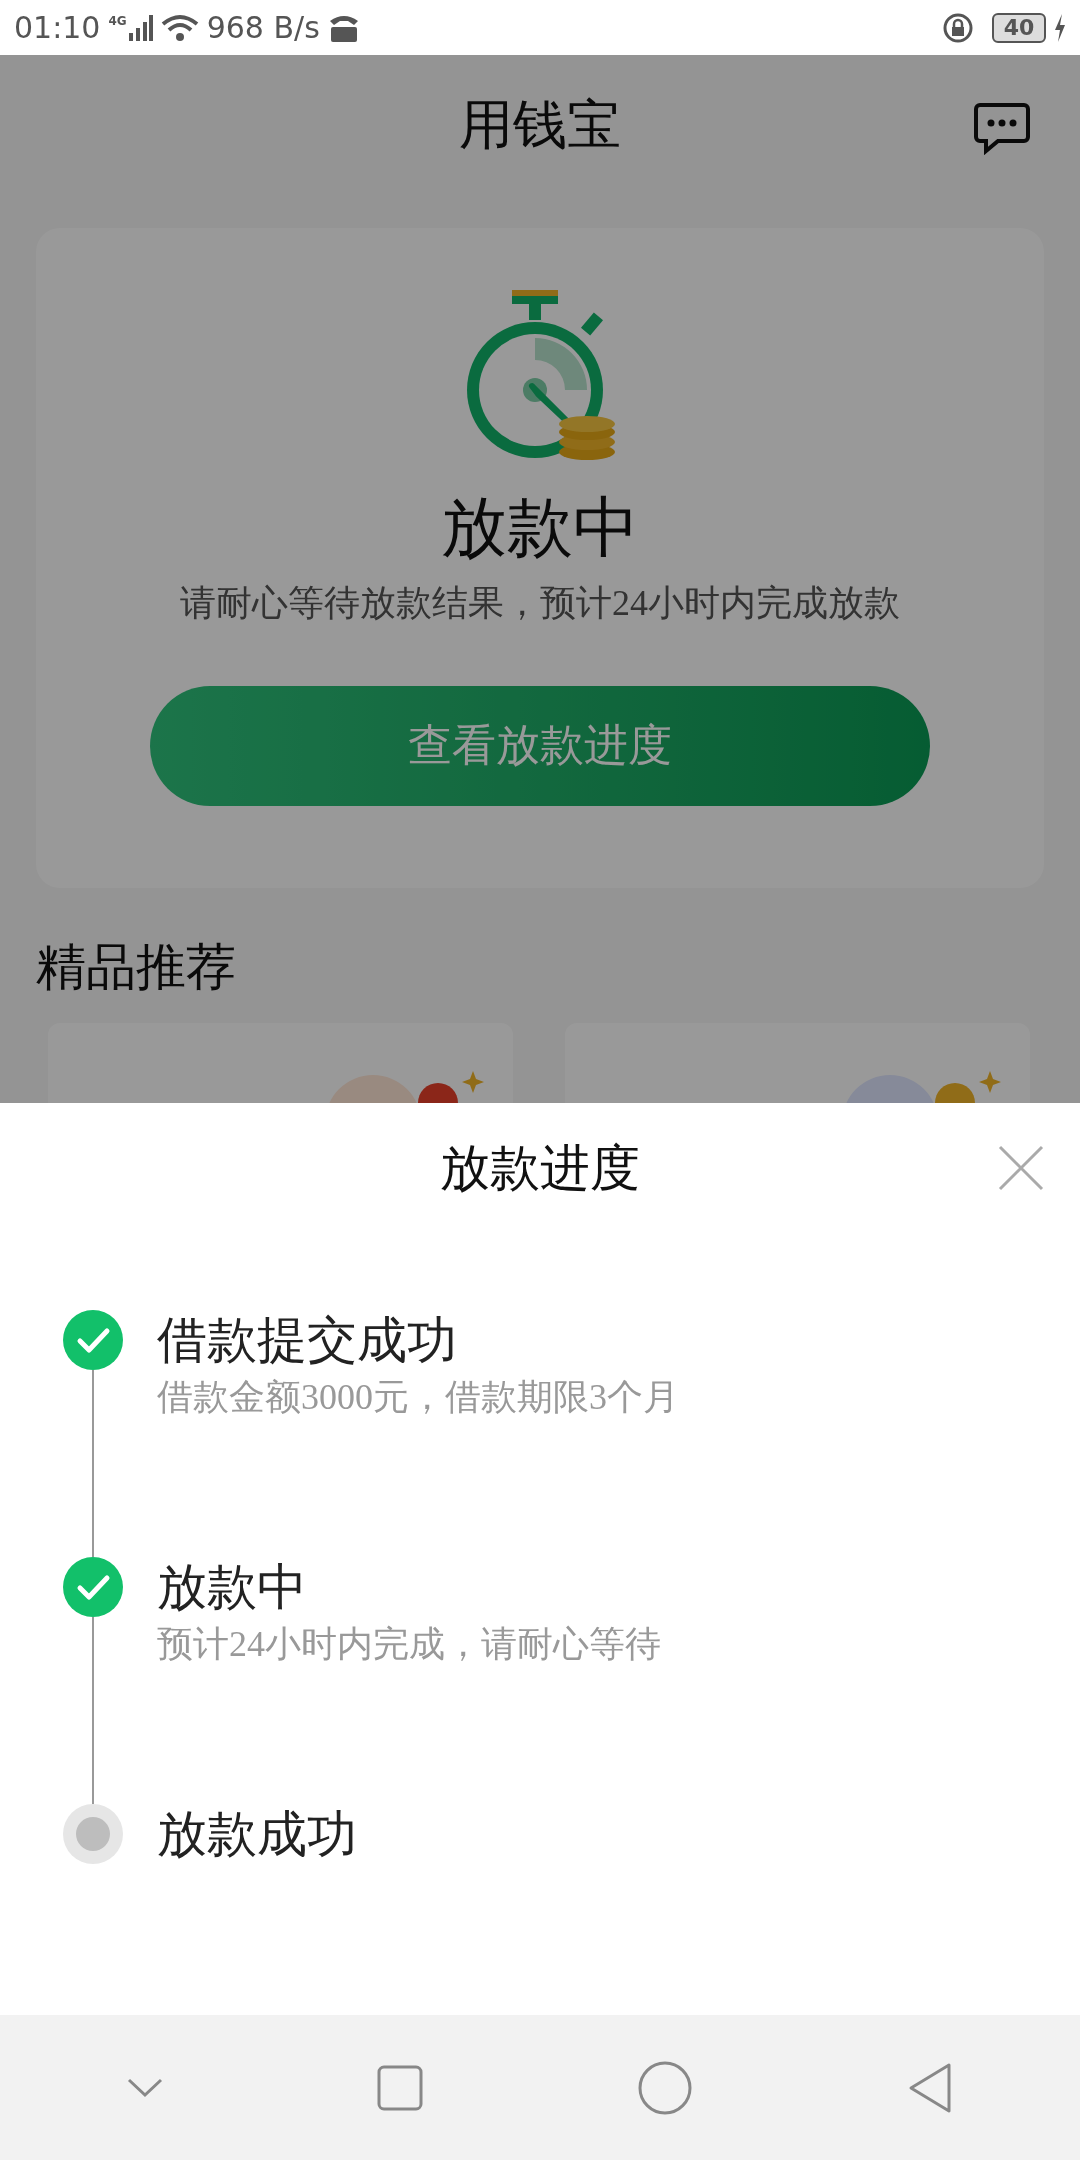 This screenshot has height=2160, width=1080. I want to click on step-subtitle: 借款金额3000元，借款期限3个月, so click(418, 1397).